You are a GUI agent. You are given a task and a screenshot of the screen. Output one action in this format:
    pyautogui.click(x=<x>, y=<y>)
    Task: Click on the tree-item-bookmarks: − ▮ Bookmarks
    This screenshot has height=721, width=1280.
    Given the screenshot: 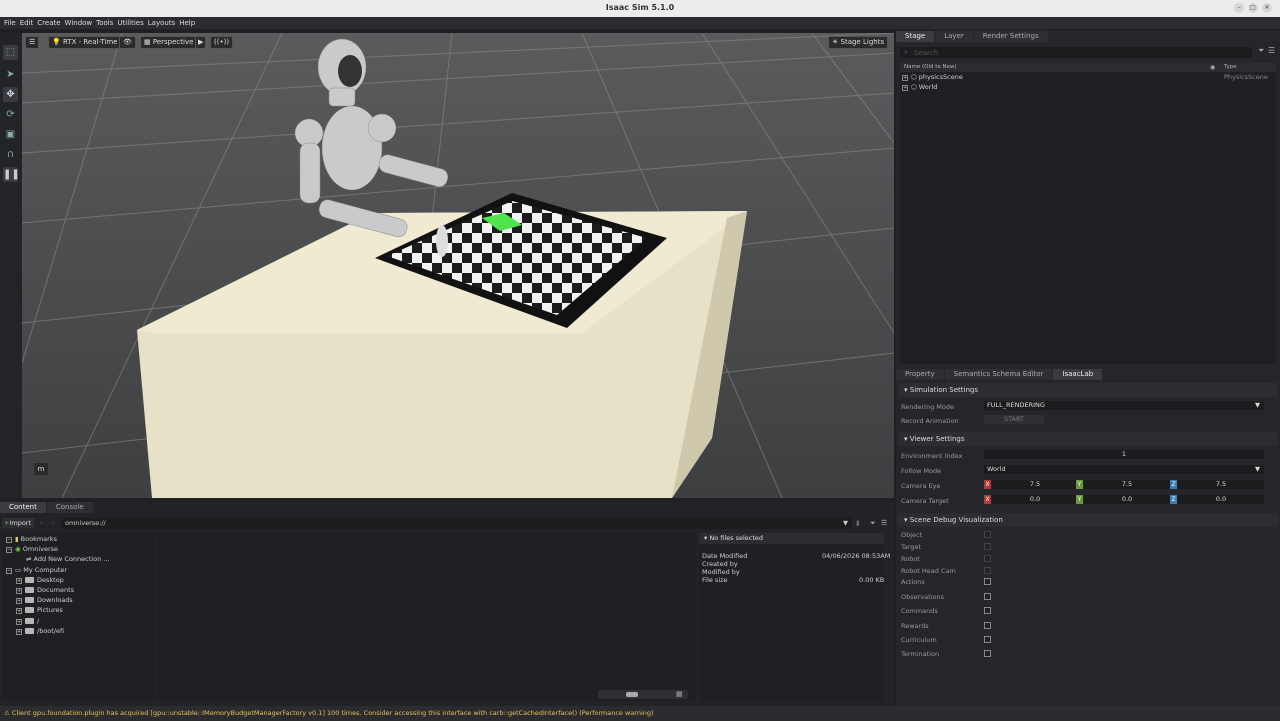 What is the action you would take?
    pyautogui.click(x=31, y=539)
    